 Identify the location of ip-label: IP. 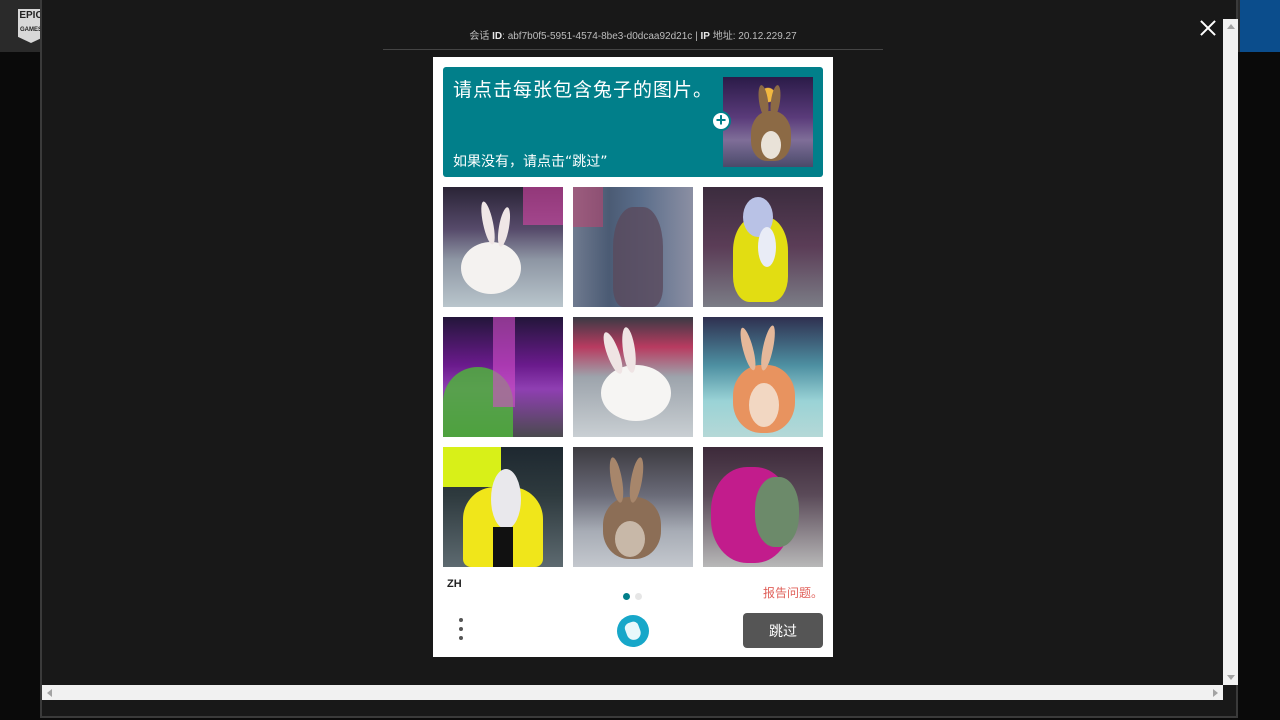
(705, 36).